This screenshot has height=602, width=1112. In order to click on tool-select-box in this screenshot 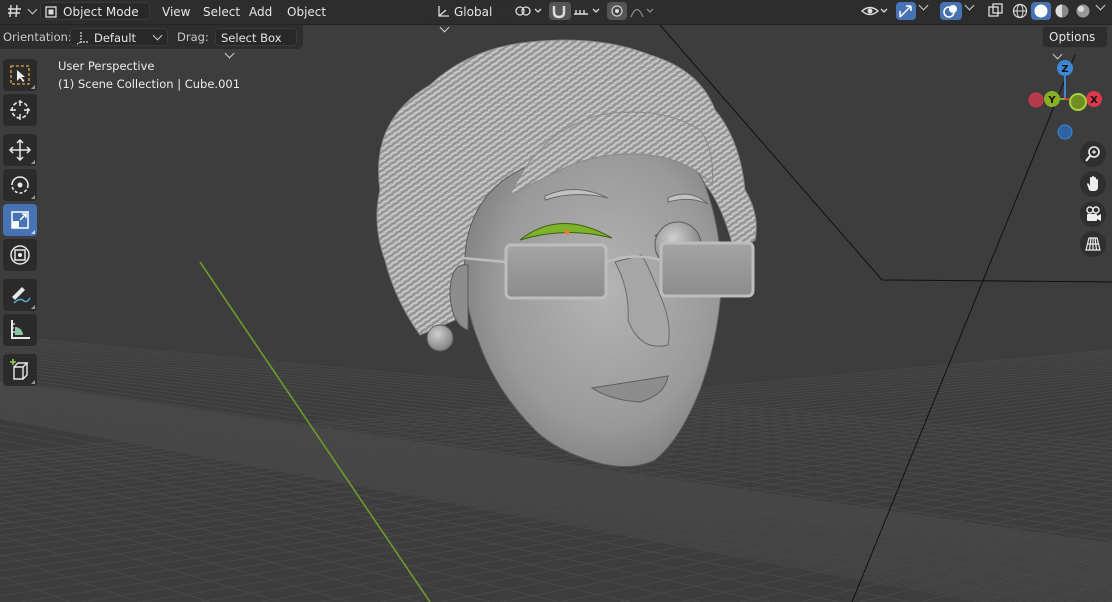, I will do `click(20, 75)`.